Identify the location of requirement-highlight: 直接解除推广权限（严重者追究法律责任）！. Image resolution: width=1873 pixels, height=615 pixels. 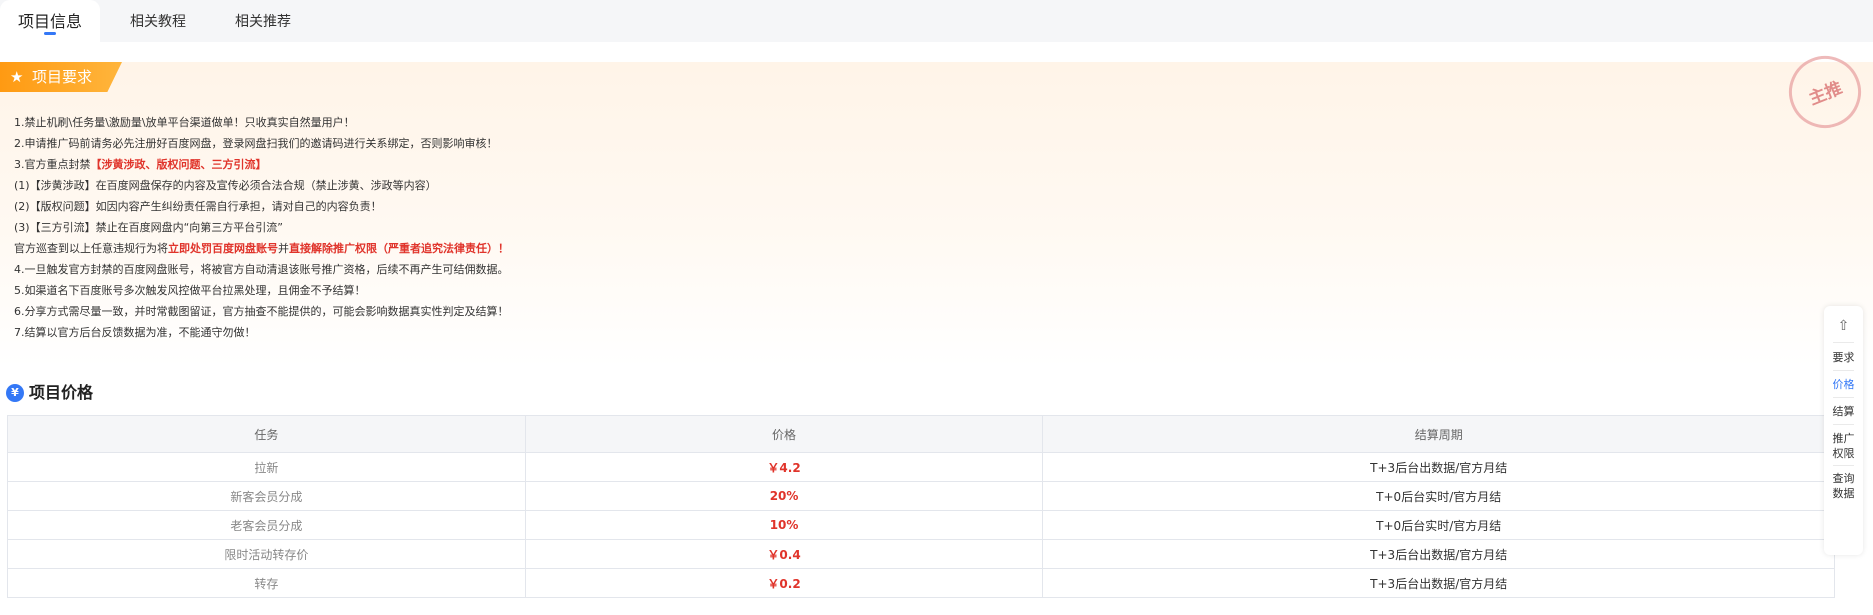
(399, 248).